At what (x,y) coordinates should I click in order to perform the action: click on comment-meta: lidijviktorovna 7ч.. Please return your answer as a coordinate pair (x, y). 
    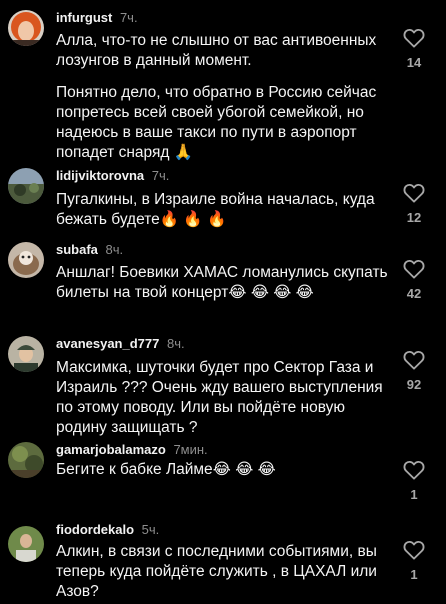
    Looking at the image, I should click on (112, 176).